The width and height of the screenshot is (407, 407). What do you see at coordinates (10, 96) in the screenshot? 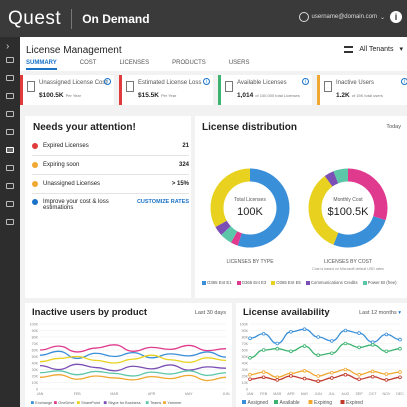
I see `key-icon` at bounding box center [10, 96].